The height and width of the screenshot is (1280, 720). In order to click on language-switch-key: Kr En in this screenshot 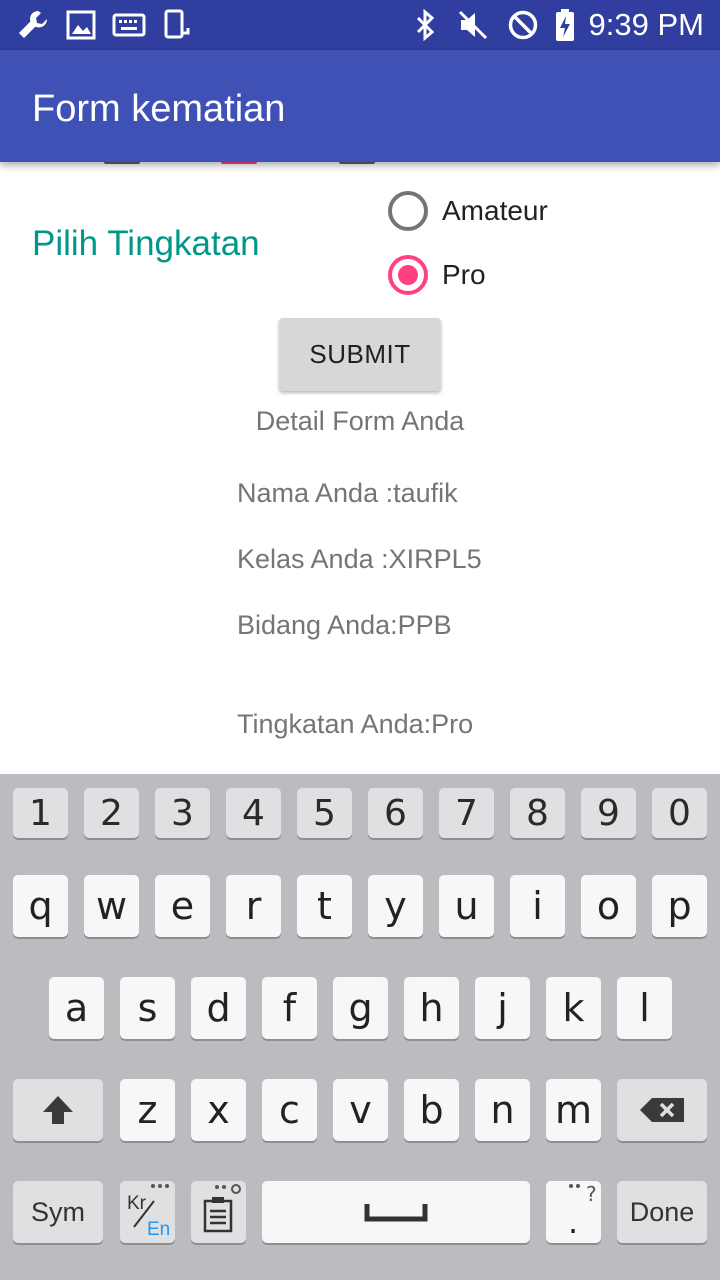, I will do `click(147, 1212)`.